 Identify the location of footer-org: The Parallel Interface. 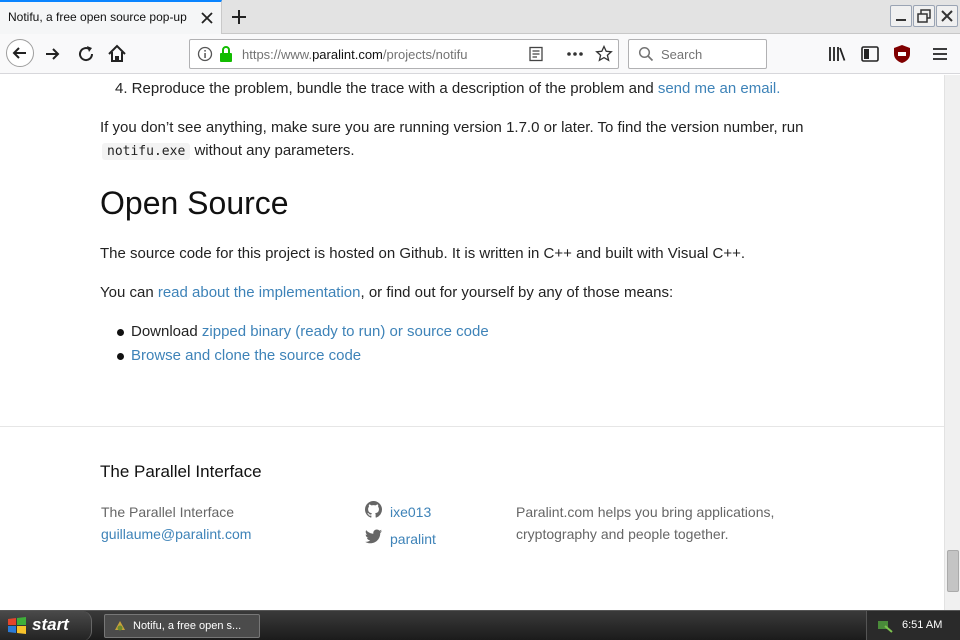
(168, 512).